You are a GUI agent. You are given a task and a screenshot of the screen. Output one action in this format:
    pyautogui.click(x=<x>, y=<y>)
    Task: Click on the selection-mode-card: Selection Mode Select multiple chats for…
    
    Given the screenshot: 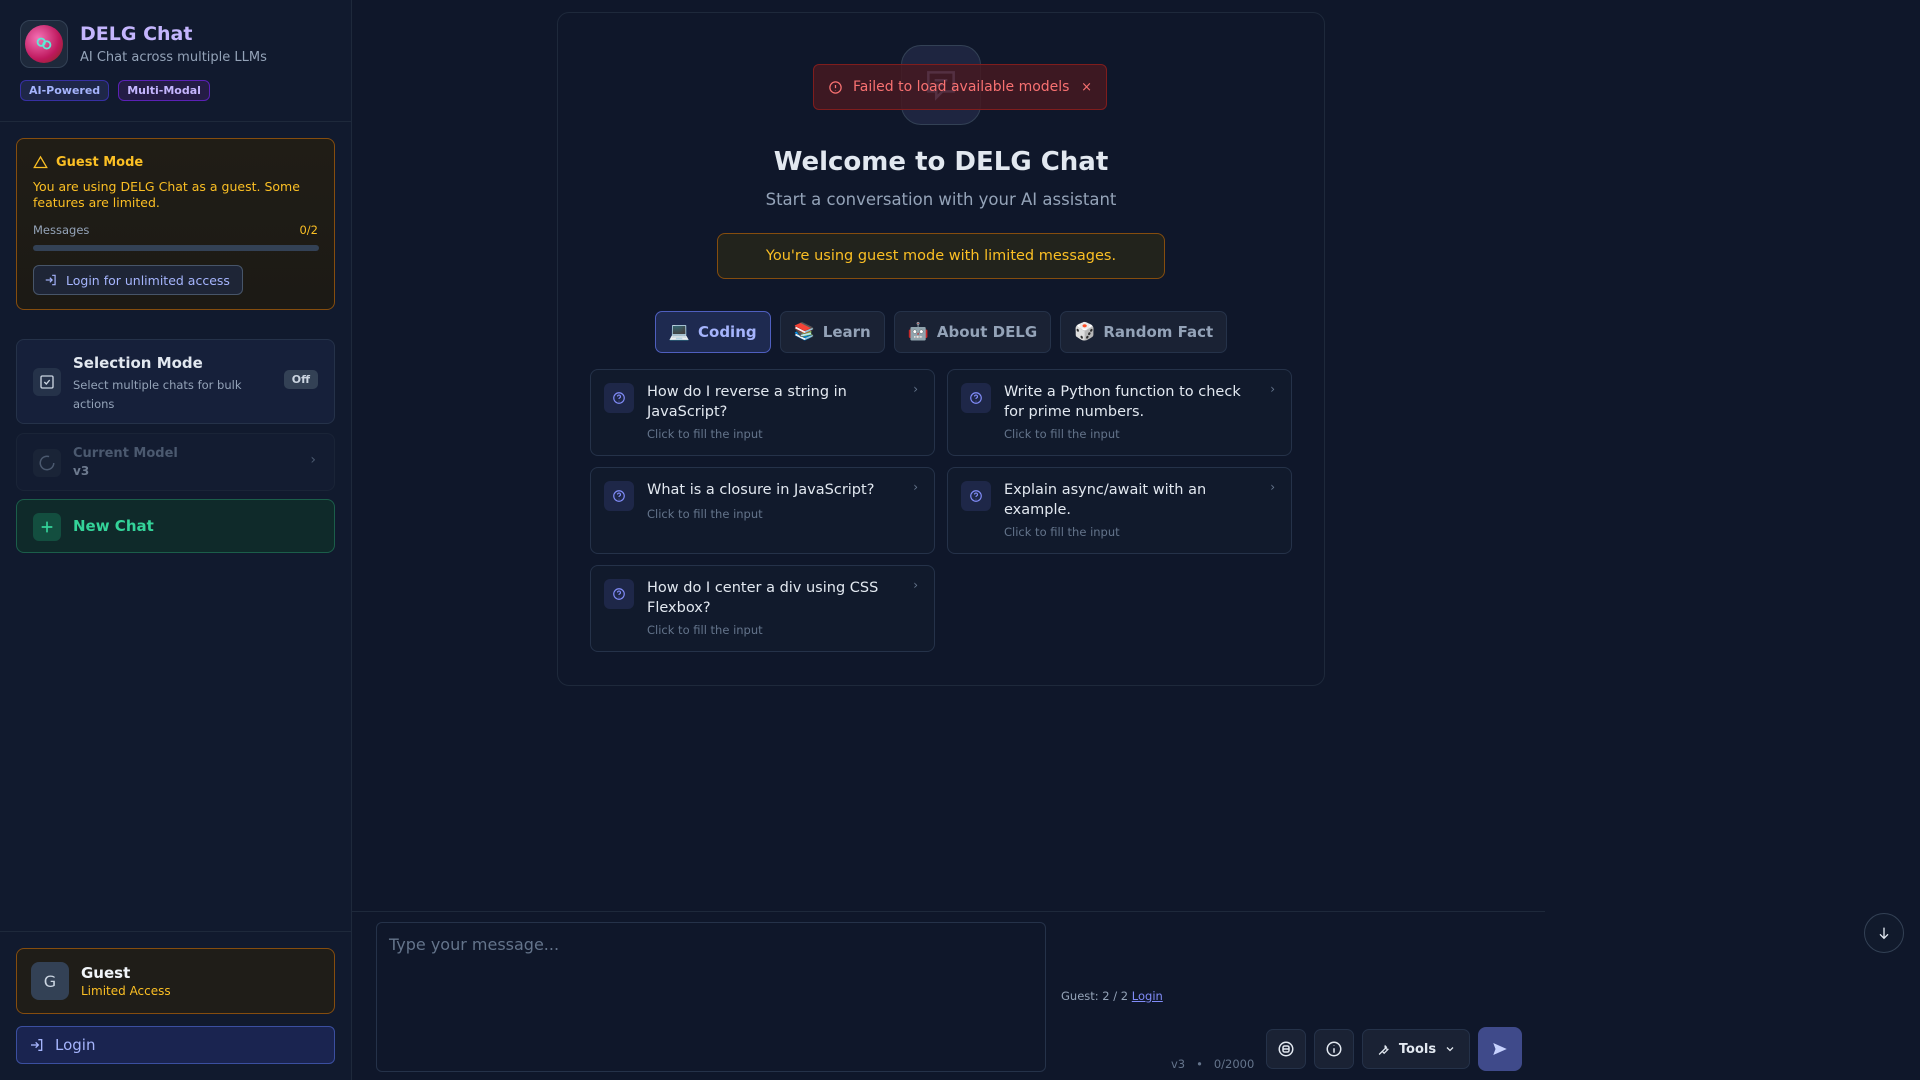 What is the action you would take?
    pyautogui.click(x=175, y=381)
    